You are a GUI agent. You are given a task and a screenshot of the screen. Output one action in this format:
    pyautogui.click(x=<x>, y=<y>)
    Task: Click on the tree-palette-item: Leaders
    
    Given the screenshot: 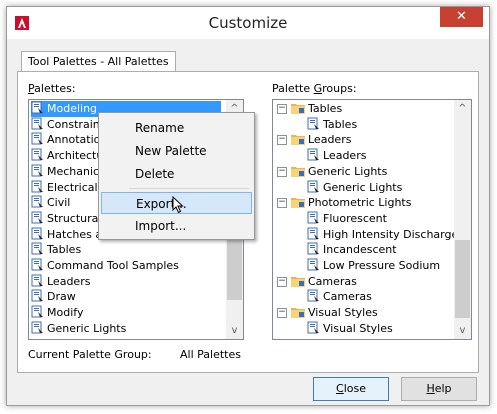 What is the action you would take?
    pyautogui.click(x=336, y=156)
    